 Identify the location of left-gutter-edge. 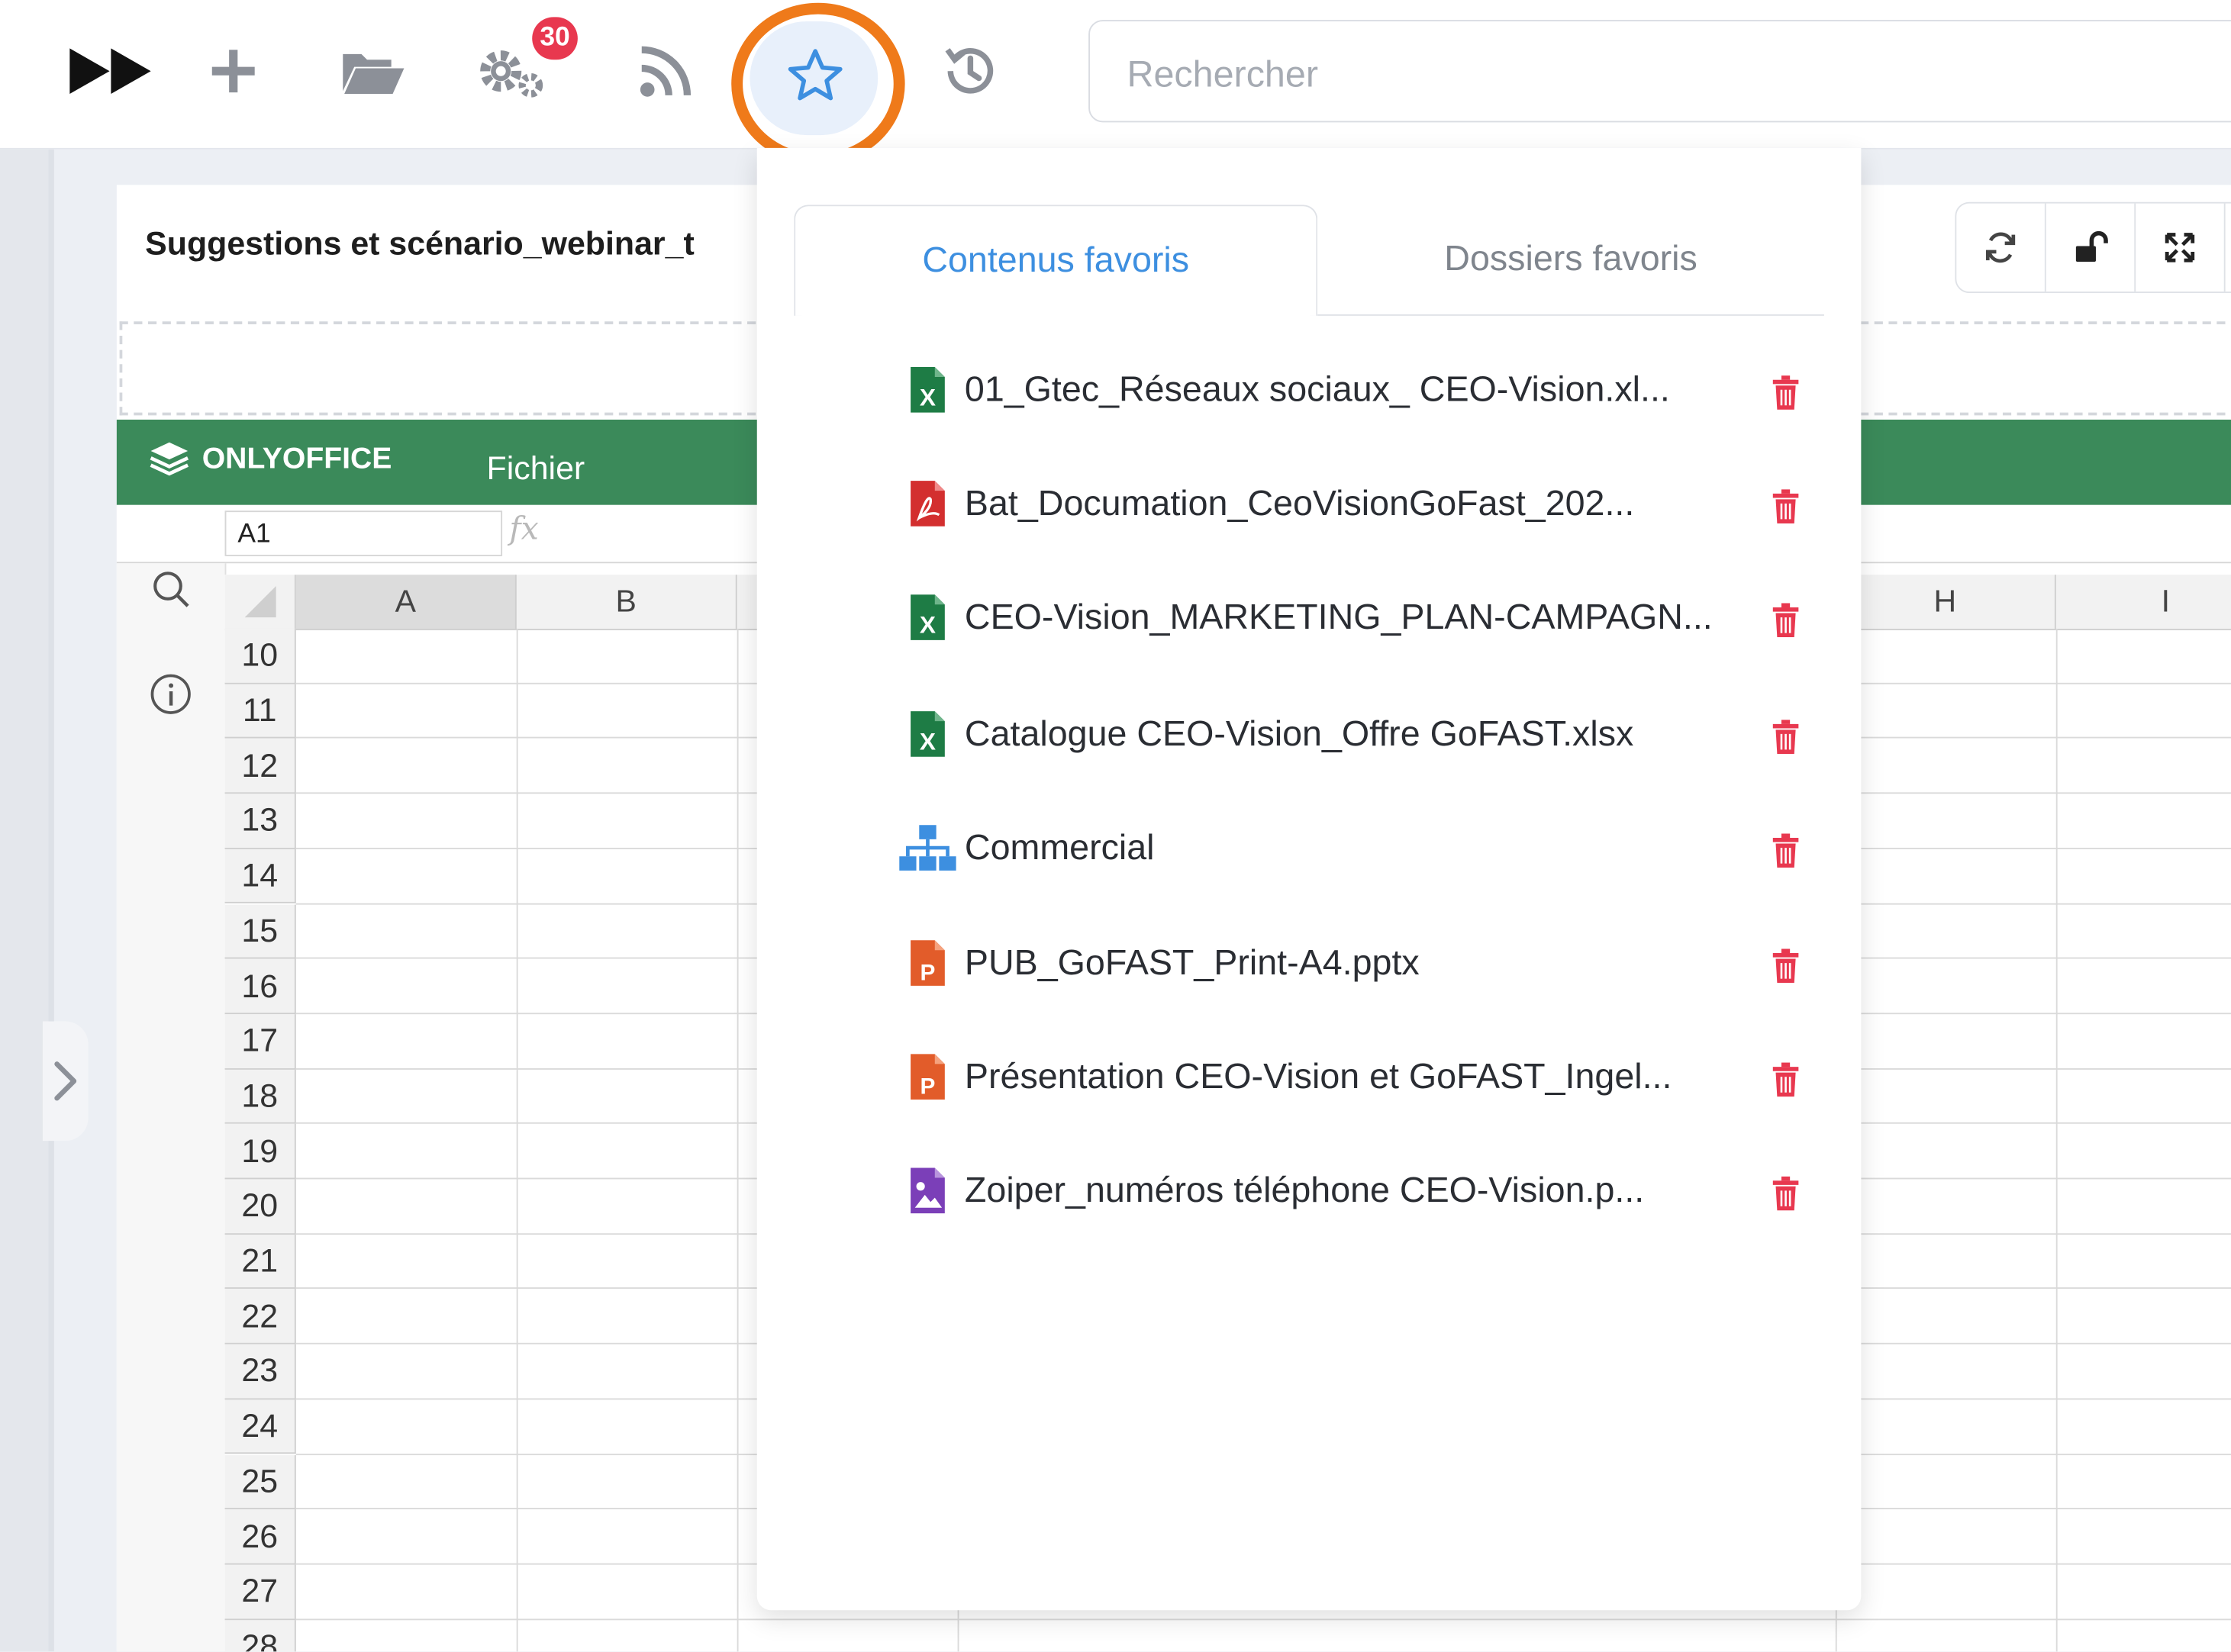
(51, 899).